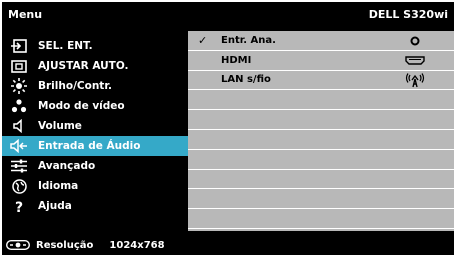  Describe the element at coordinates (246, 80) in the screenshot. I see `option-label: LAN s/fio` at that location.